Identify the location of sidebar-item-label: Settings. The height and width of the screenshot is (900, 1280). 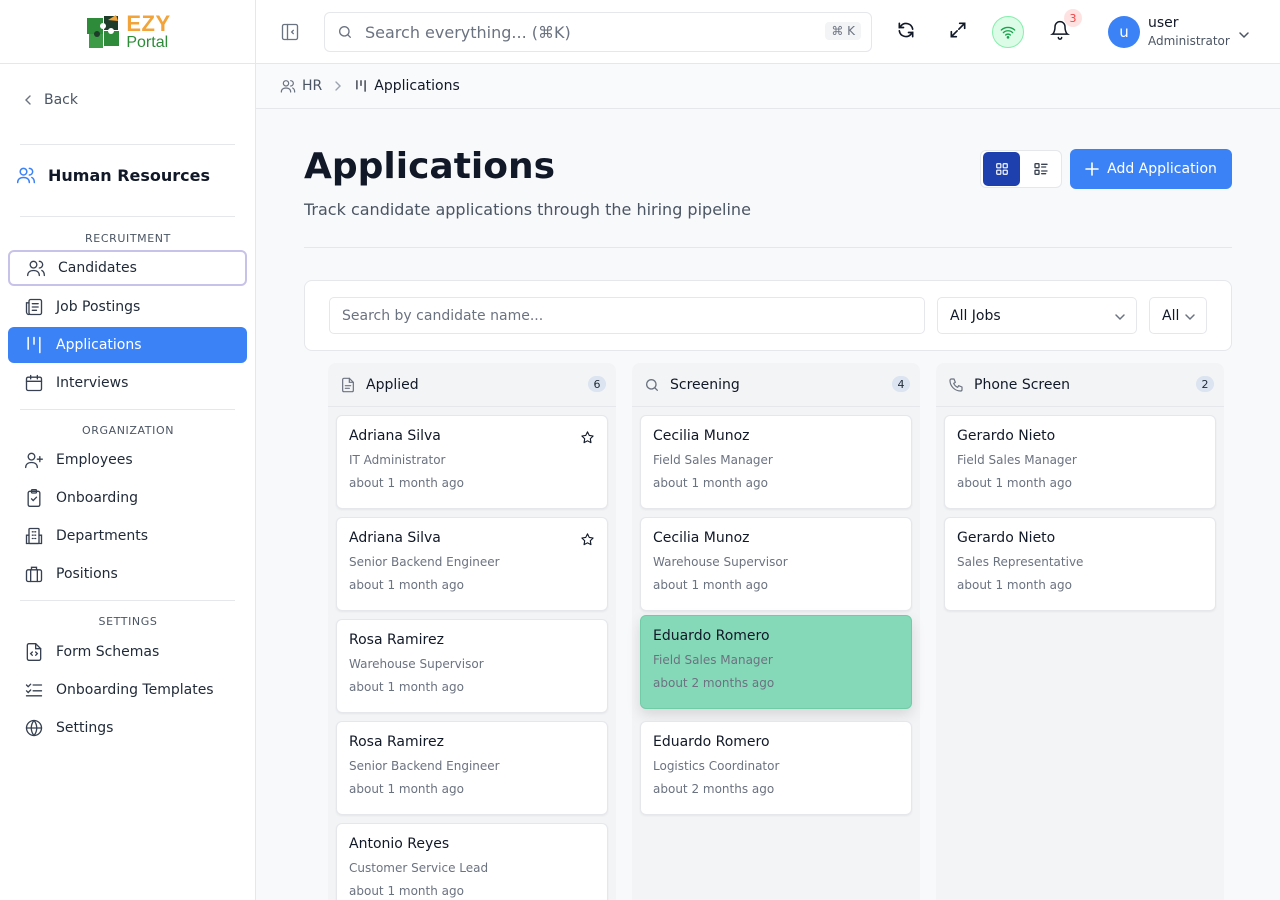
(85, 728).